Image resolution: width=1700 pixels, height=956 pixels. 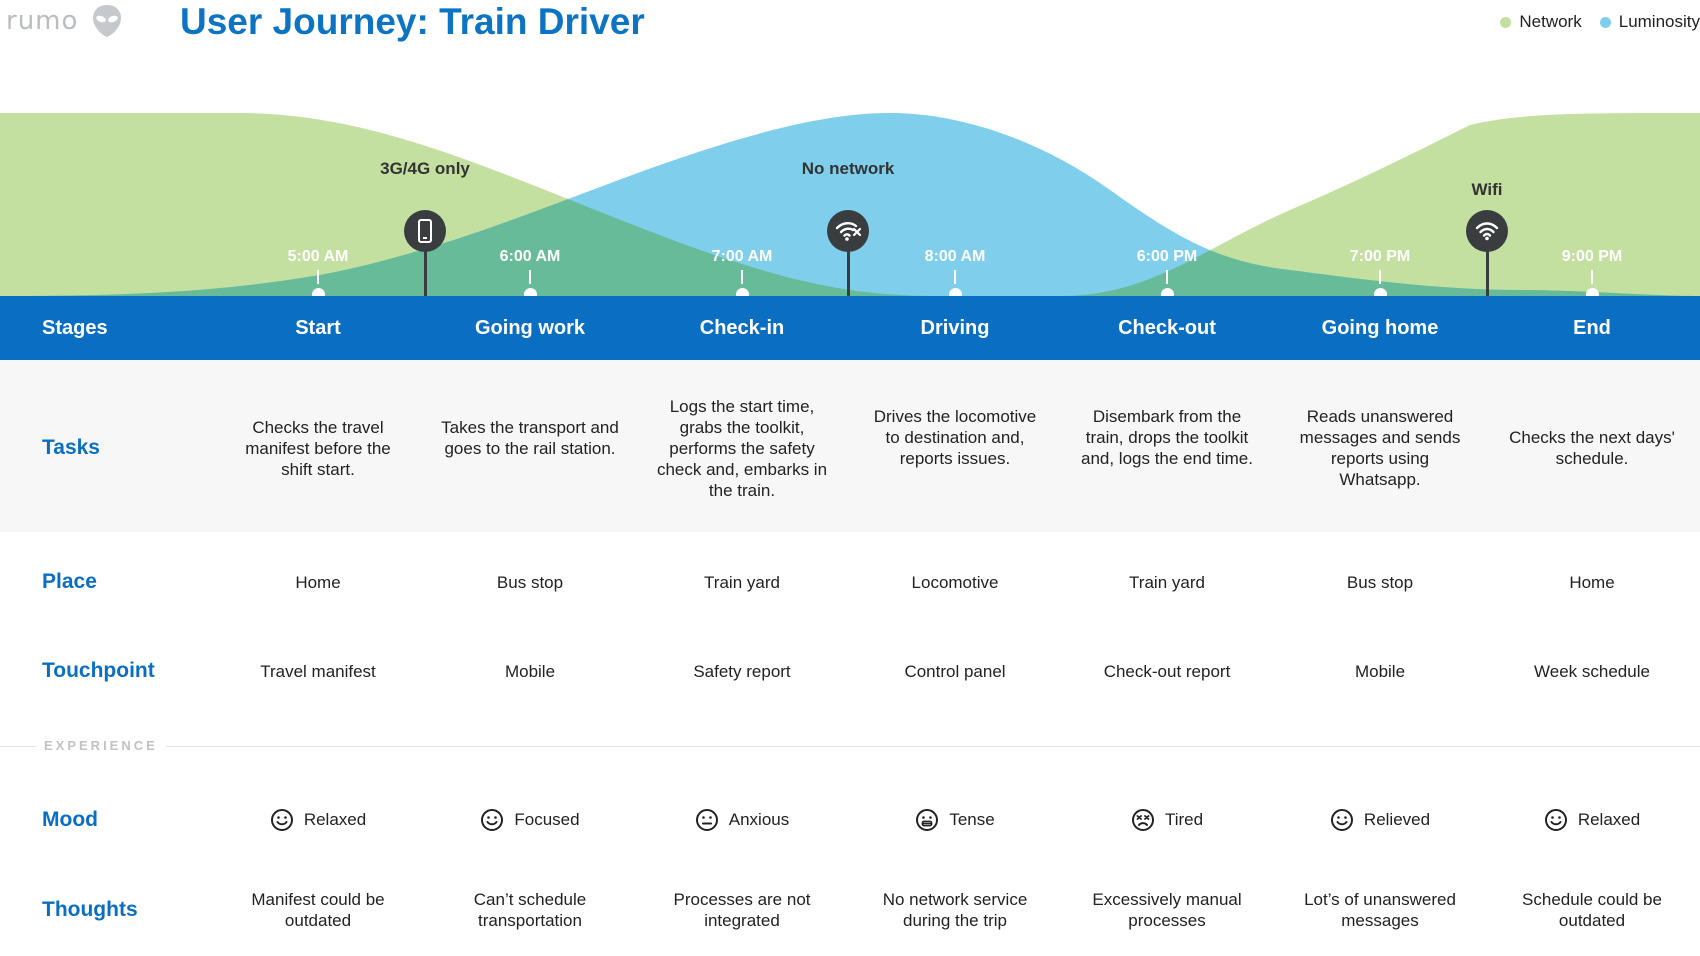 What do you see at coordinates (1184, 819) in the screenshot?
I see `mood-text: Tired` at bounding box center [1184, 819].